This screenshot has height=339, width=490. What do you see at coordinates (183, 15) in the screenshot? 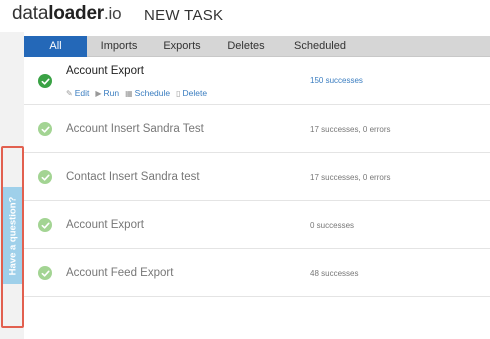
I see `new-task-link: NEW TASK` at bounding box center [183, 15].